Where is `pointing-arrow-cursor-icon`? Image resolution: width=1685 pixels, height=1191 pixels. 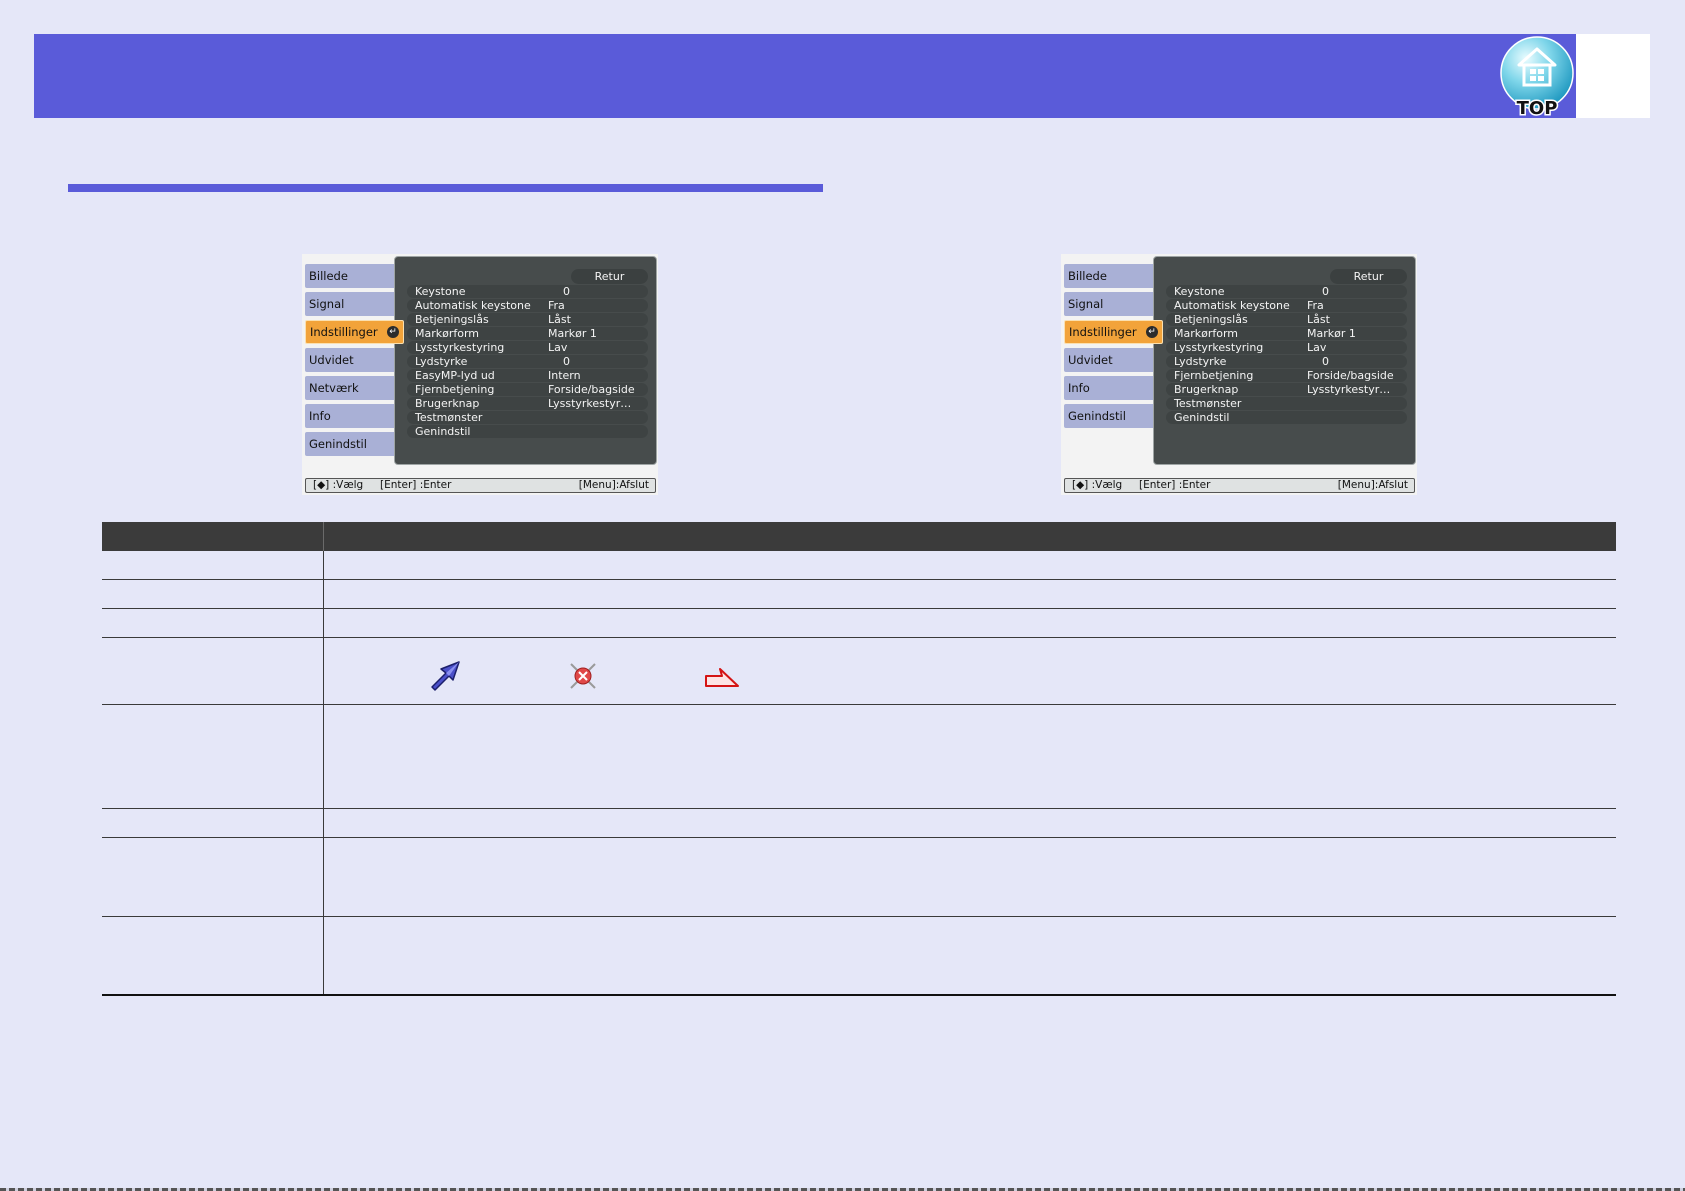 pointing-arrow-cursor-icon is located at coordinates (722, 677).